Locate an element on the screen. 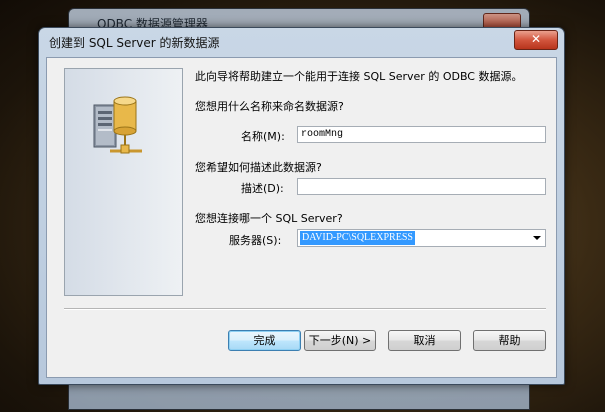 The image size is (605, 412). intro-text: 此向导将帮助建立一个能用于连接 SQL Server 的 ODBC 数据源。 is located at coordinates (359, 76).